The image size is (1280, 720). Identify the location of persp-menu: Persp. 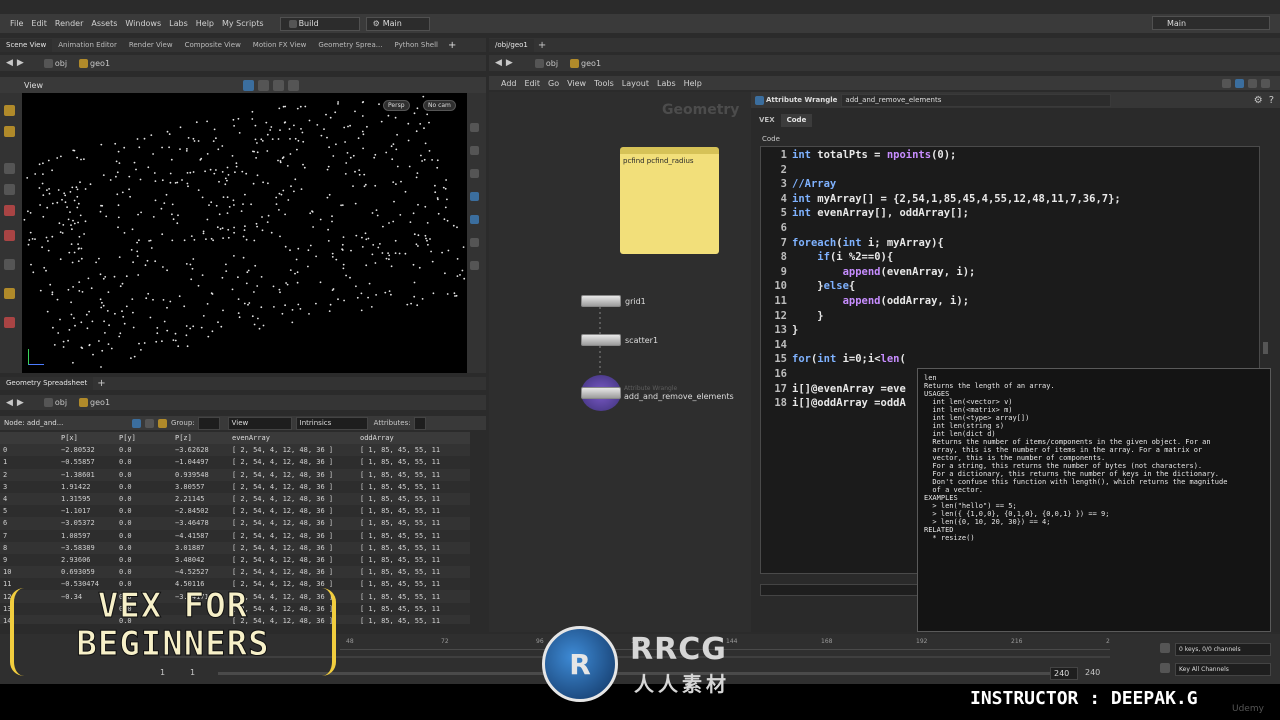
(396, 105).